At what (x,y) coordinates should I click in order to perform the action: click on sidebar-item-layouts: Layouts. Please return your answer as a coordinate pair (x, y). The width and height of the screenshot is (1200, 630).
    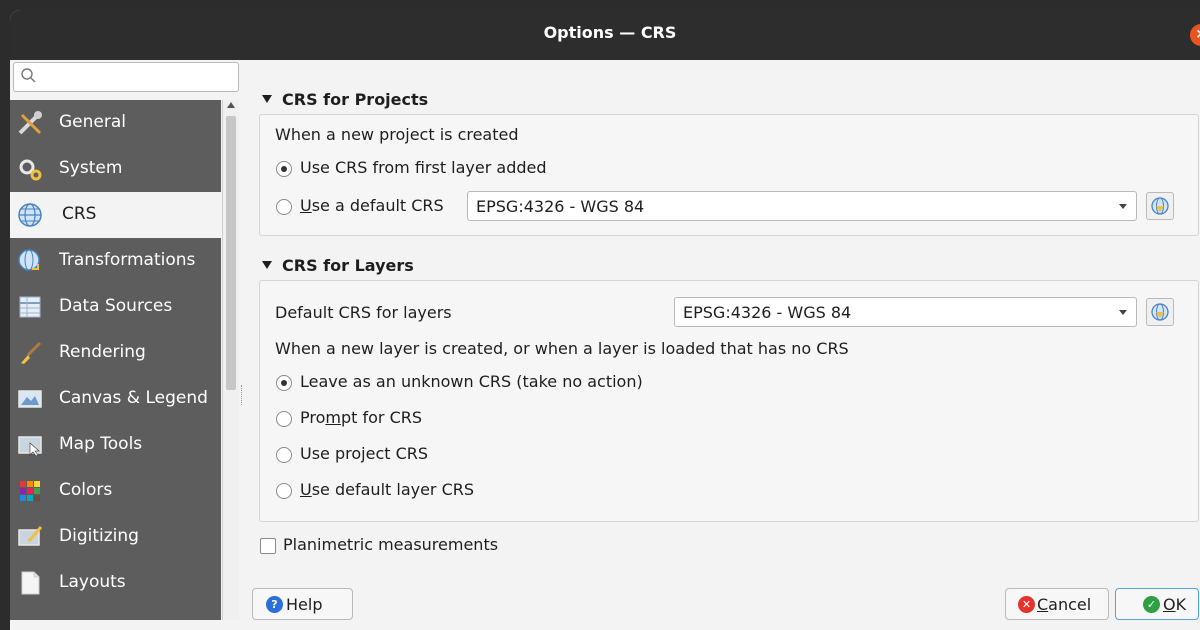
    Looking at the image, I should click on (115, 583).